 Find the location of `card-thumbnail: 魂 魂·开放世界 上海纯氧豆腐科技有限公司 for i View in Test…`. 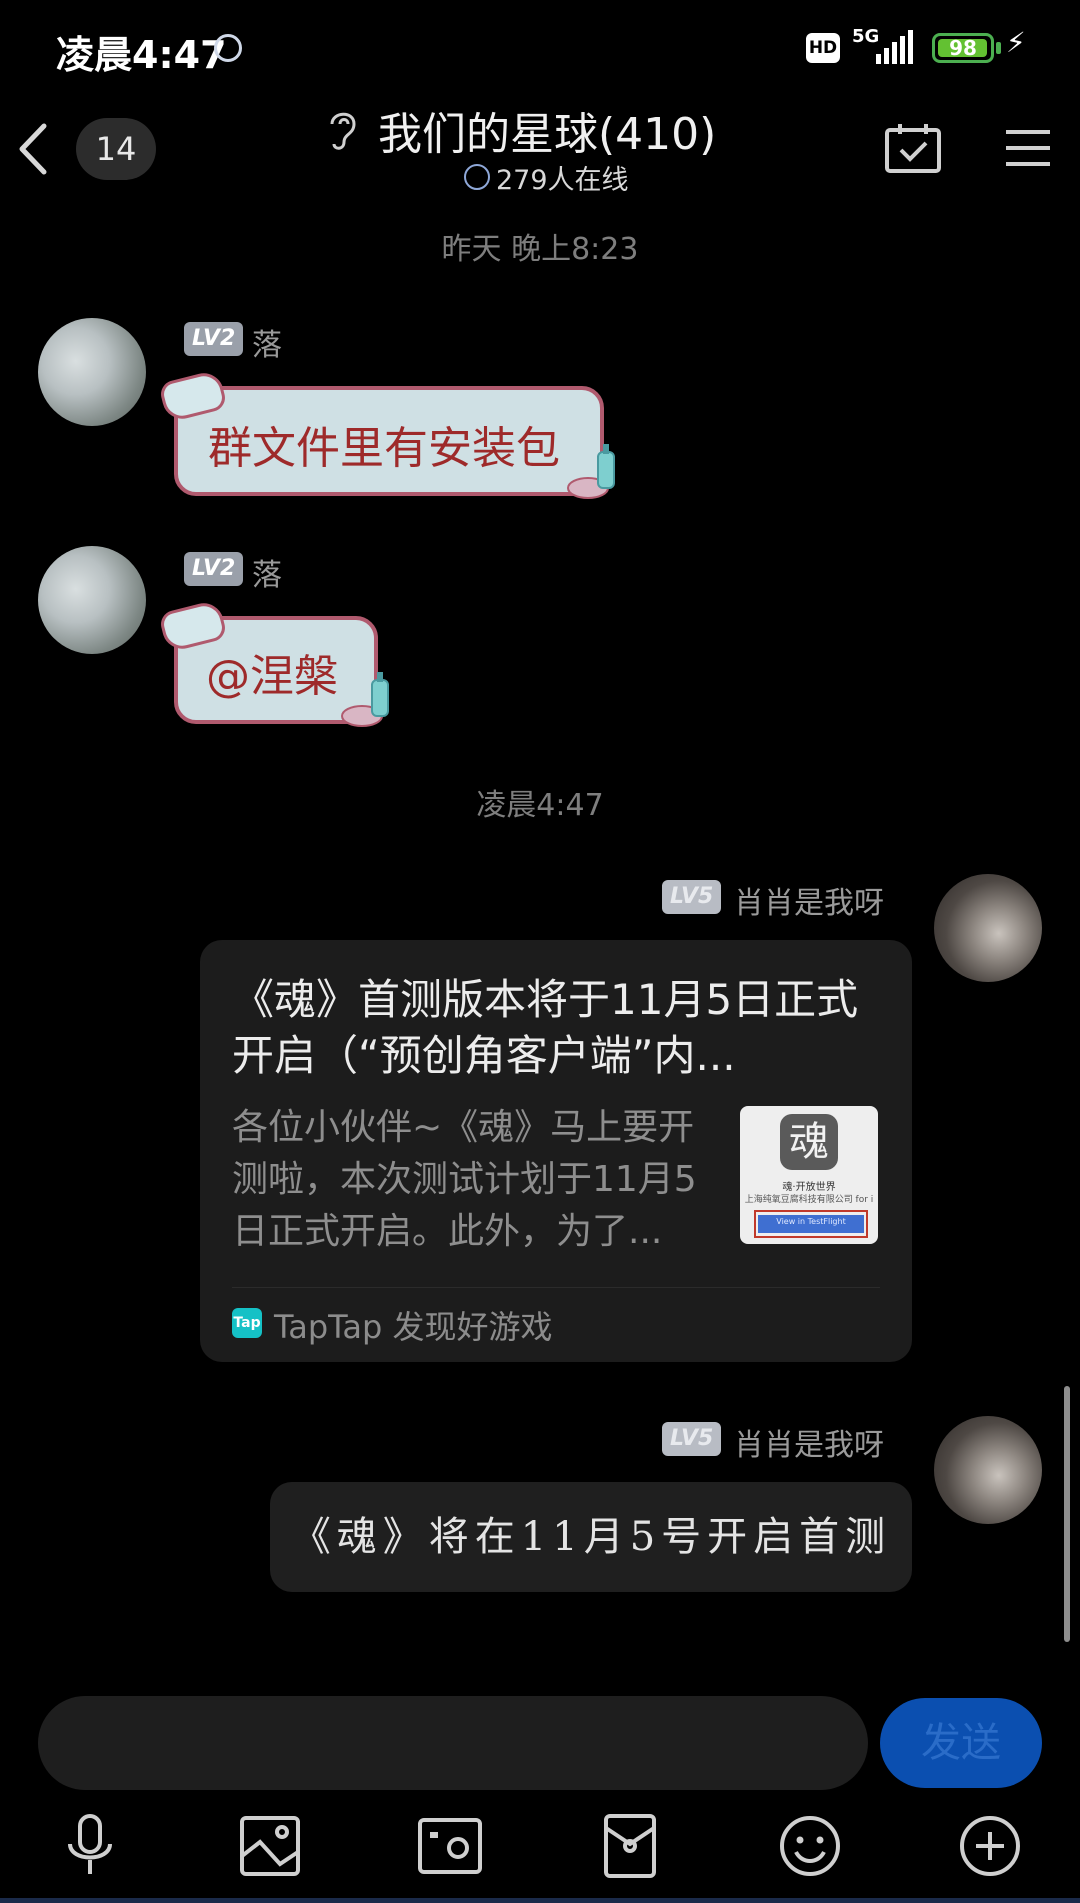

card-thumbnail: 魂 魂·开放世界 上海纯氧豆腐科技有限公司 for i View in Test… is located at coordinates (809, 1175).